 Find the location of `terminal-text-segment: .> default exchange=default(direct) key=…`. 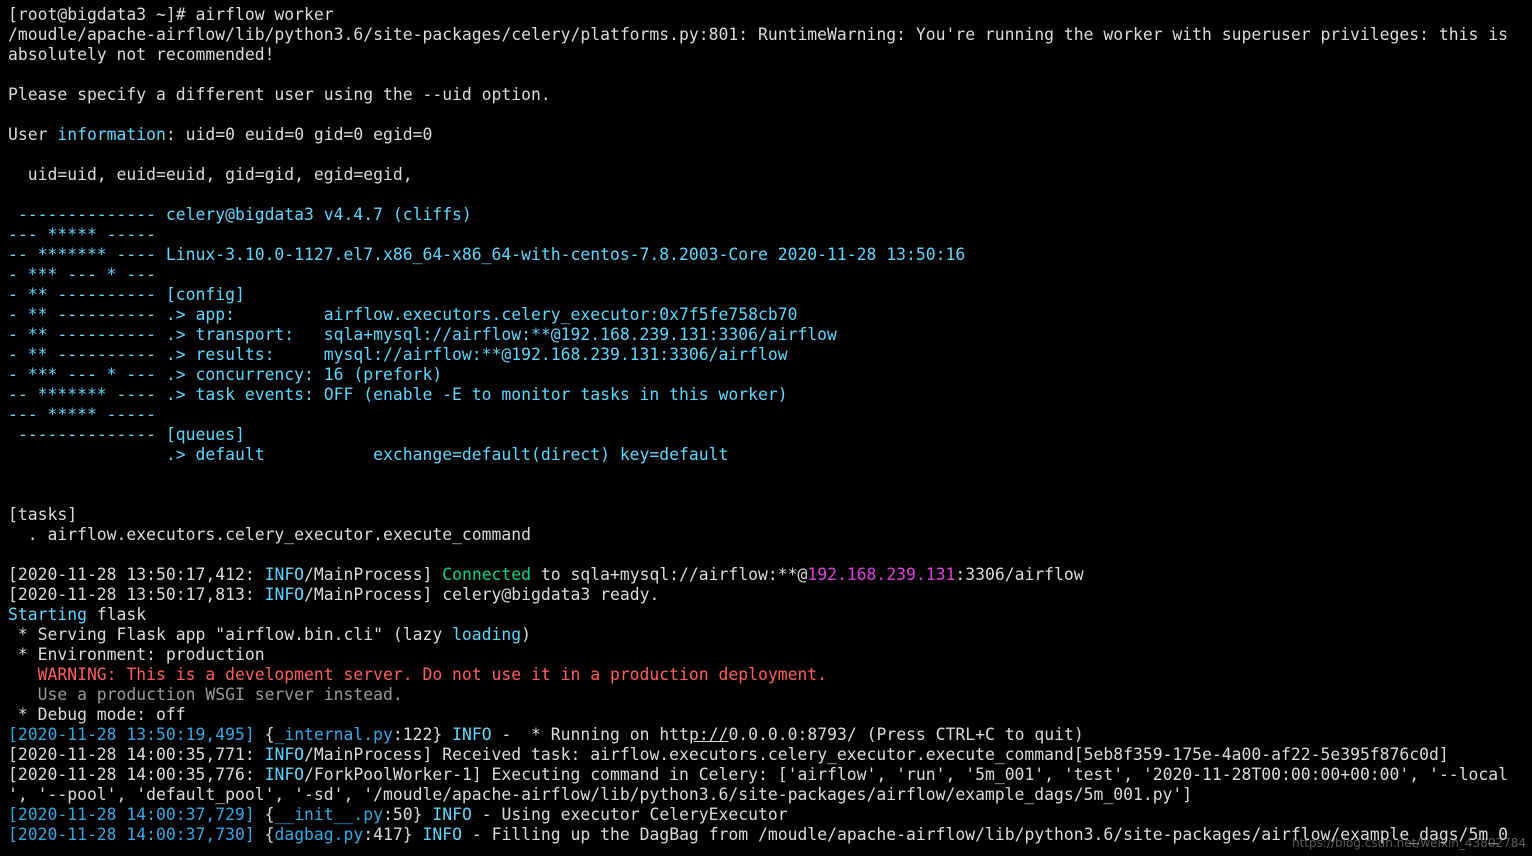

terminal-text-segment: .> default exchange=default(direct) key=… is located at coordinates (368, 454).